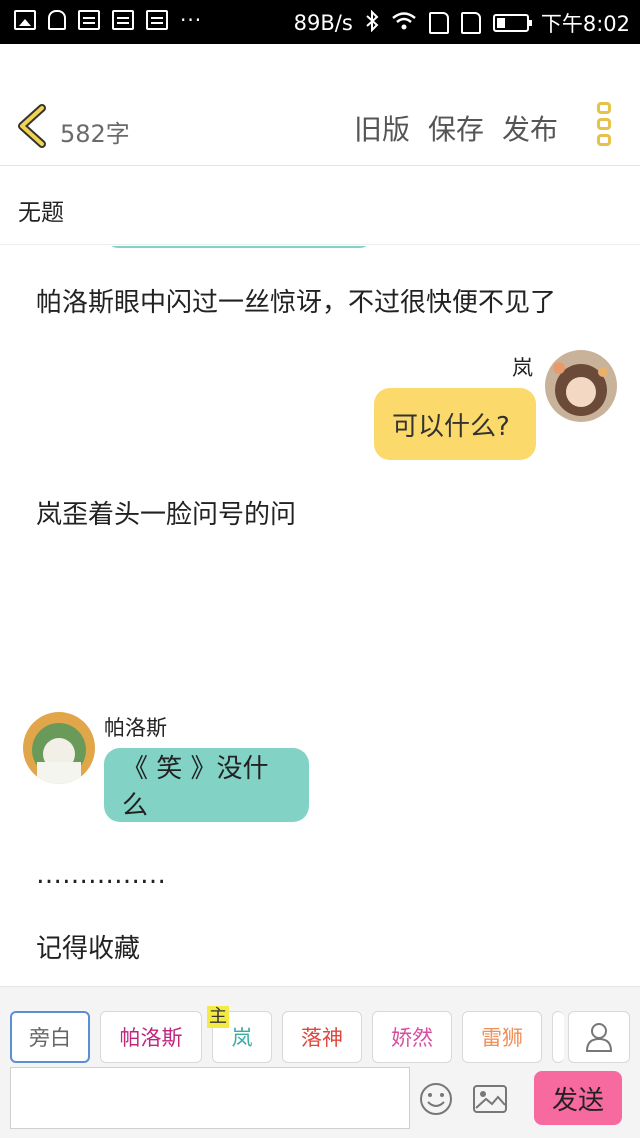  I want to click on emoji-button, so click(436, 1099).